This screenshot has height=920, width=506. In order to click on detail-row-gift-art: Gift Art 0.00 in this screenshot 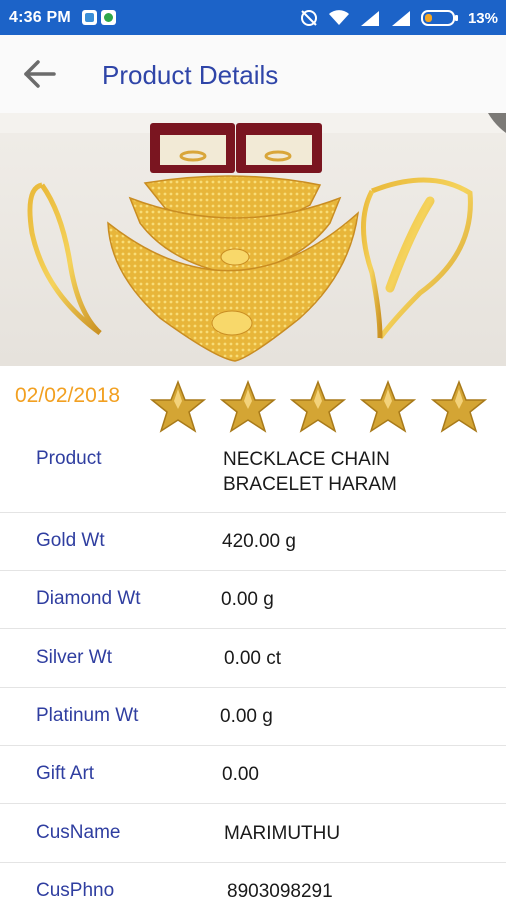, I will do `click(253, 775)`.